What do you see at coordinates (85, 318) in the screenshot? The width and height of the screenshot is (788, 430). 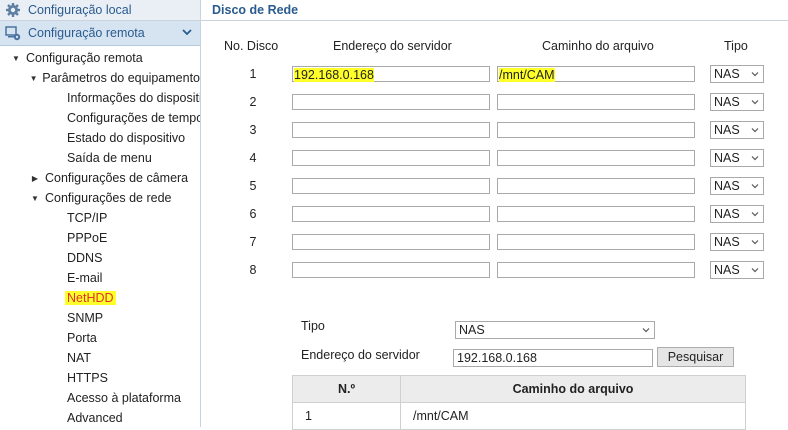 I see `tree-item-label: SNMP` at bounding box center [85, 318].